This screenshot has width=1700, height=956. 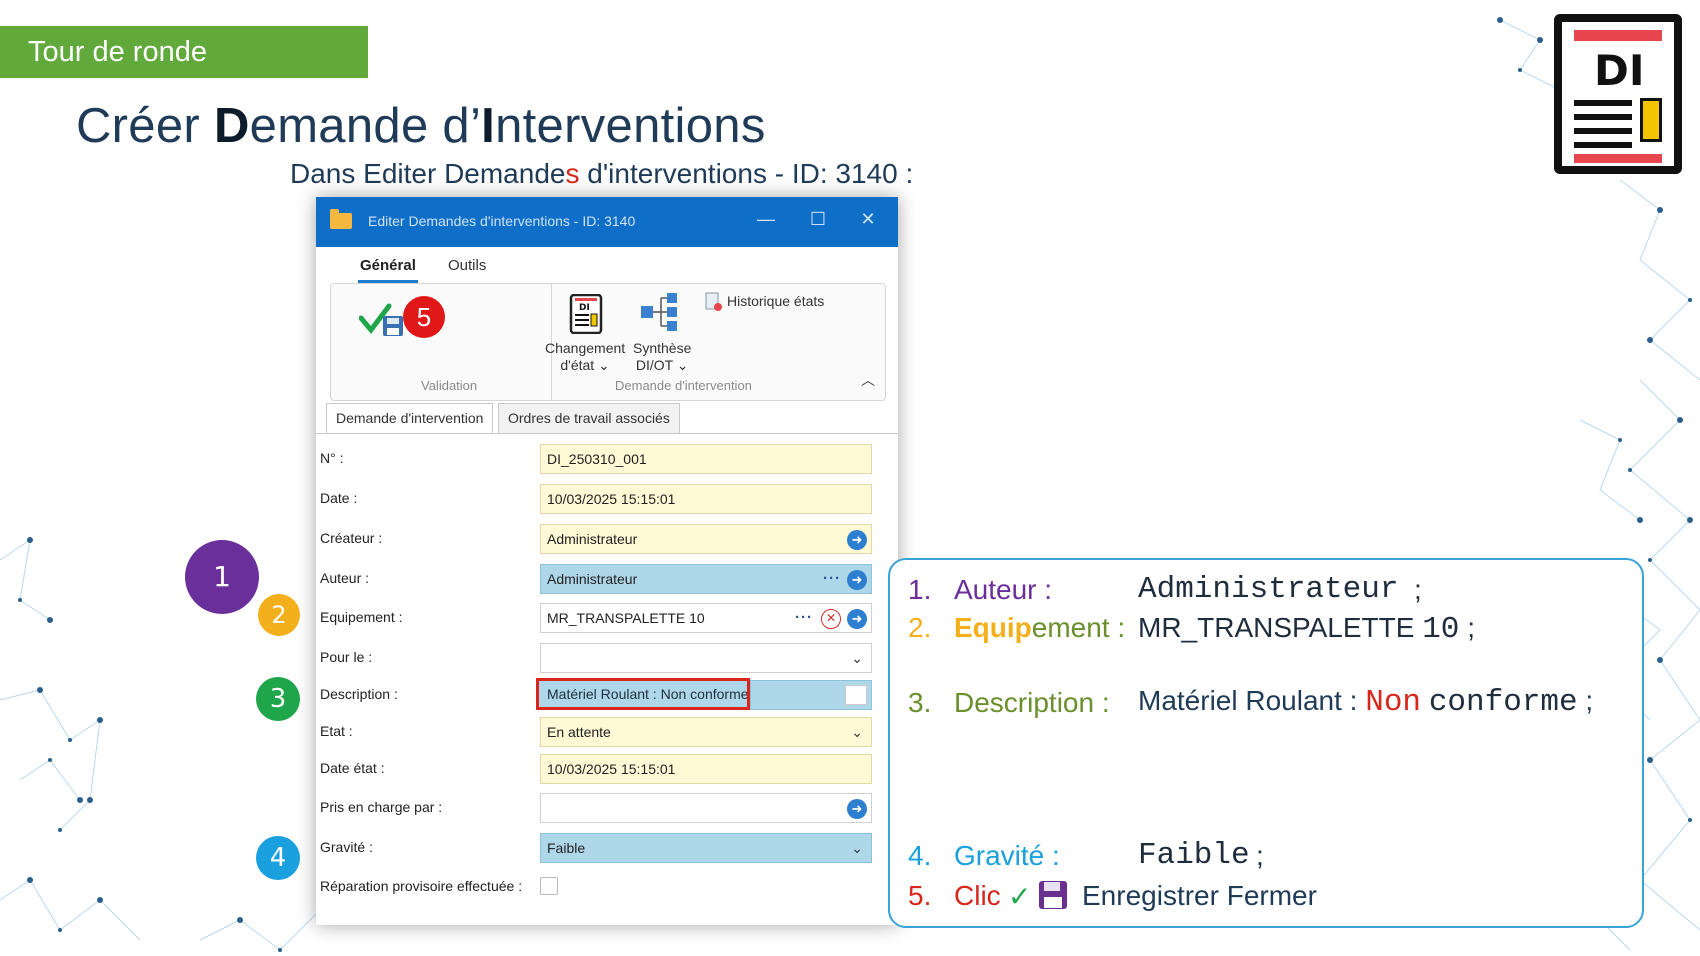 What do you see at coordinates (1306, 629) in the screenshot?
I see `summary-value-equipement: MR_TRANSPALETTE 10 ;` at bounding box center [1306, 629].